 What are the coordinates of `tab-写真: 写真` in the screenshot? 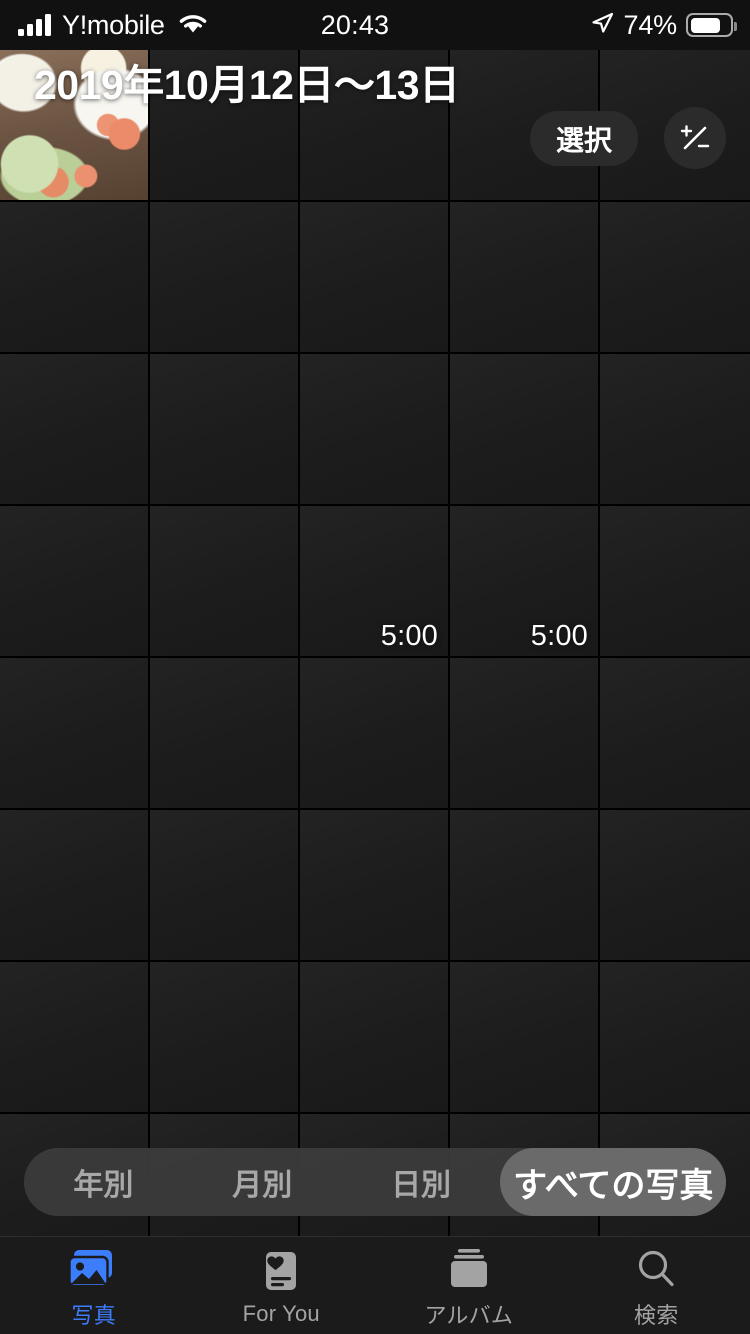 It's located at (94, 1285).